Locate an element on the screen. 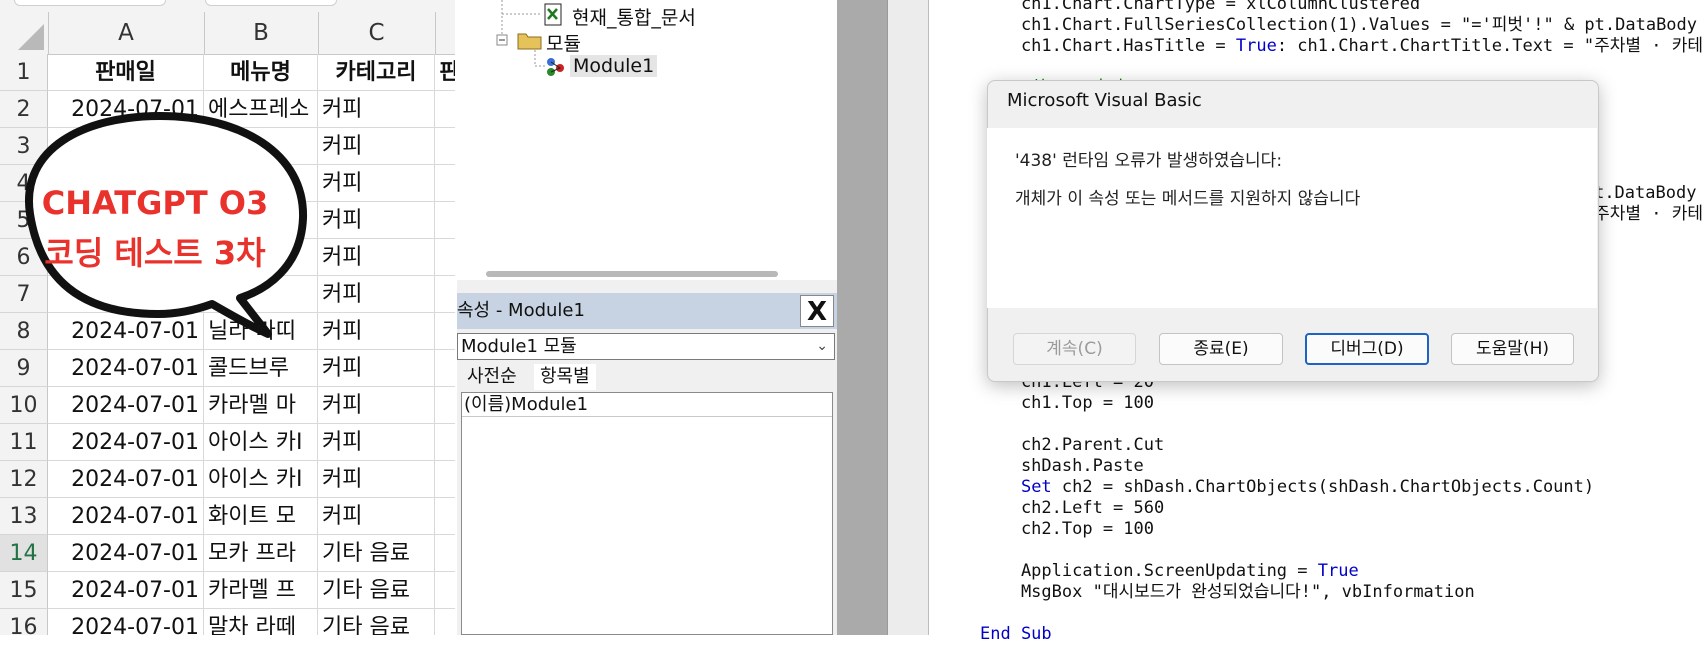  close-icon: X is located at coordinates (817, 311).